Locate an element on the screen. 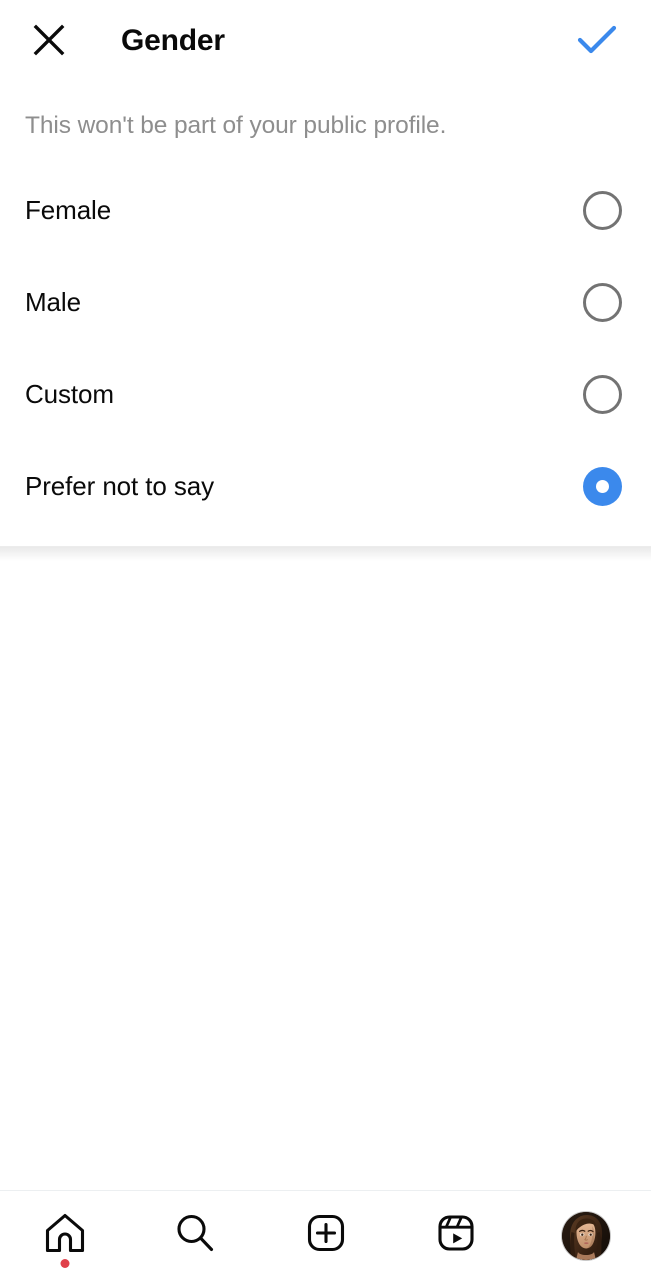 This screenshot has height=1281, width=651. search-icon is located at coordinates (195, 1235).